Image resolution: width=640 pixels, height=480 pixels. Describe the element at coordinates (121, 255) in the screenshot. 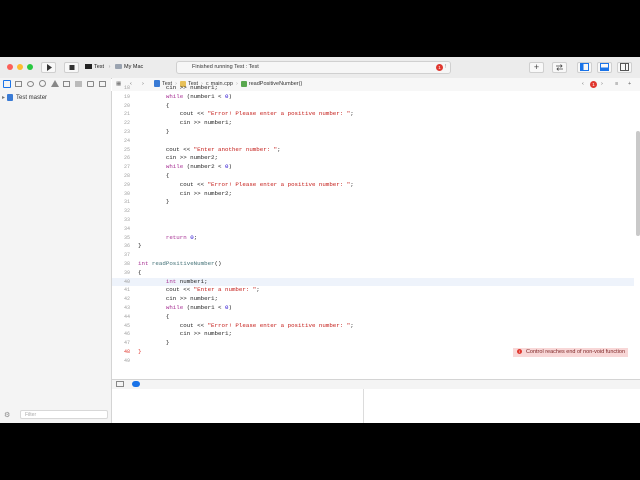

I see `line-number: 37` at that location.